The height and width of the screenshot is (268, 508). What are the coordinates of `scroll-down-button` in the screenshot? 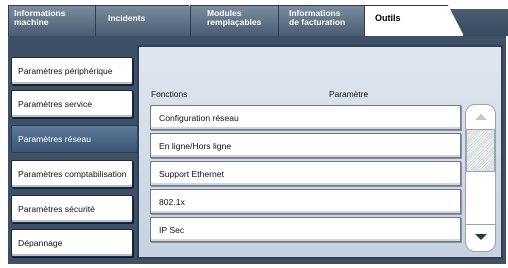 It's located at (480, 237).